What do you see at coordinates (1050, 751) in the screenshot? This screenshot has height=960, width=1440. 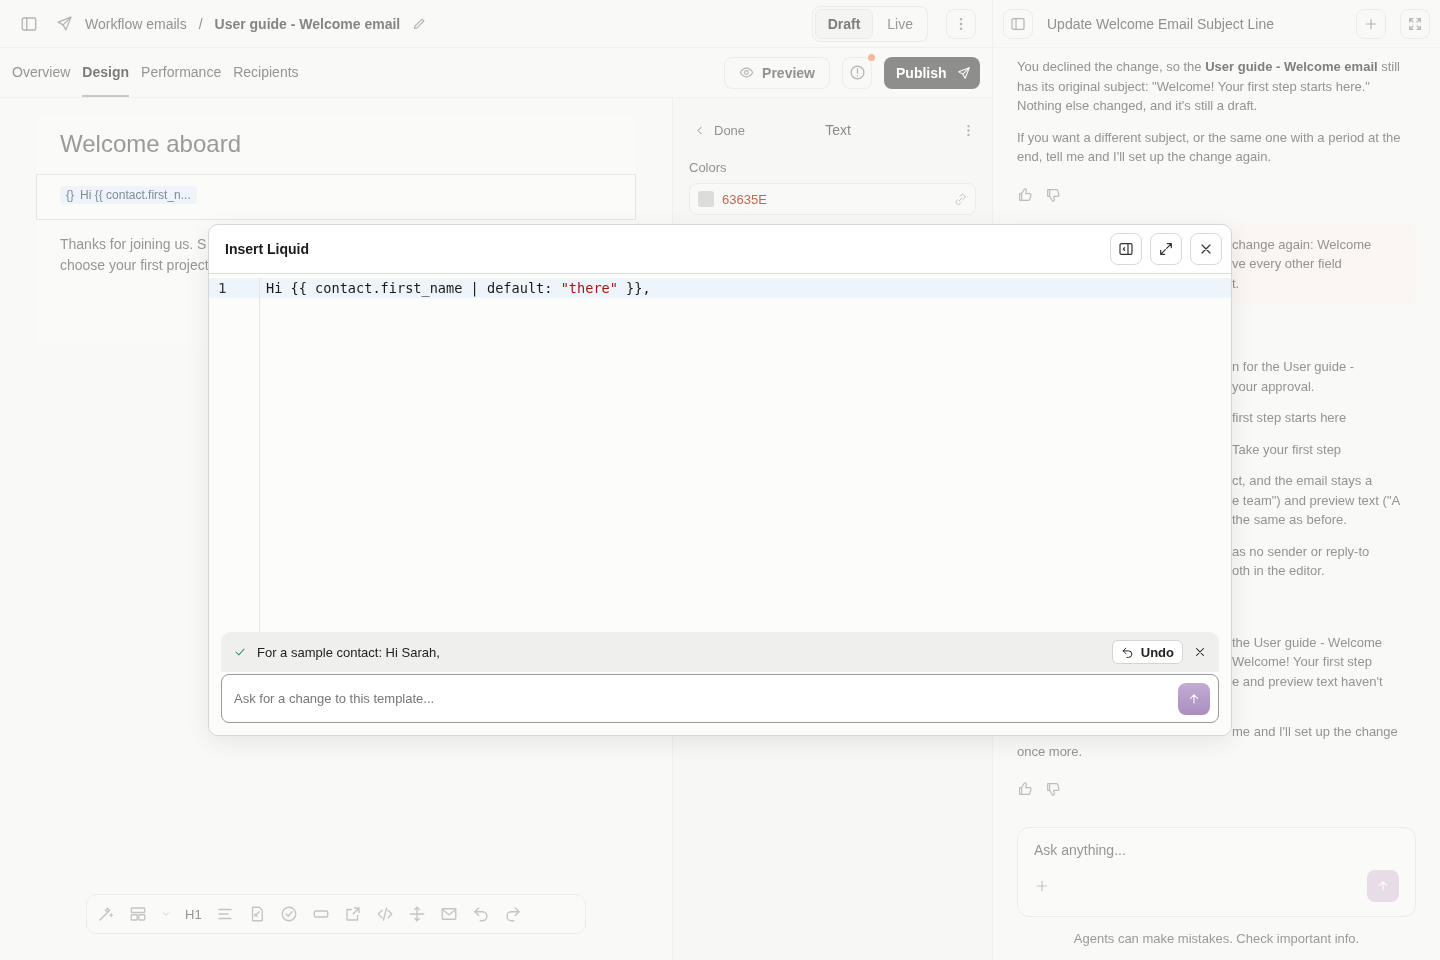 I see `message-text: once more.` at bounding box center [1050, 751].